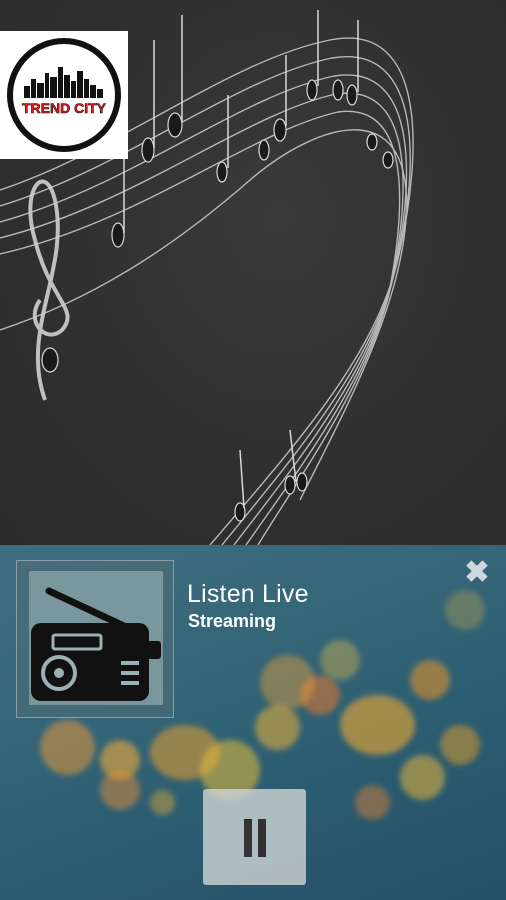 The height and width of the screenshot is (900, 506). Describe the element at coordinates (477, 573) in the screenshot. I see `close-icon: ✖` at that location.